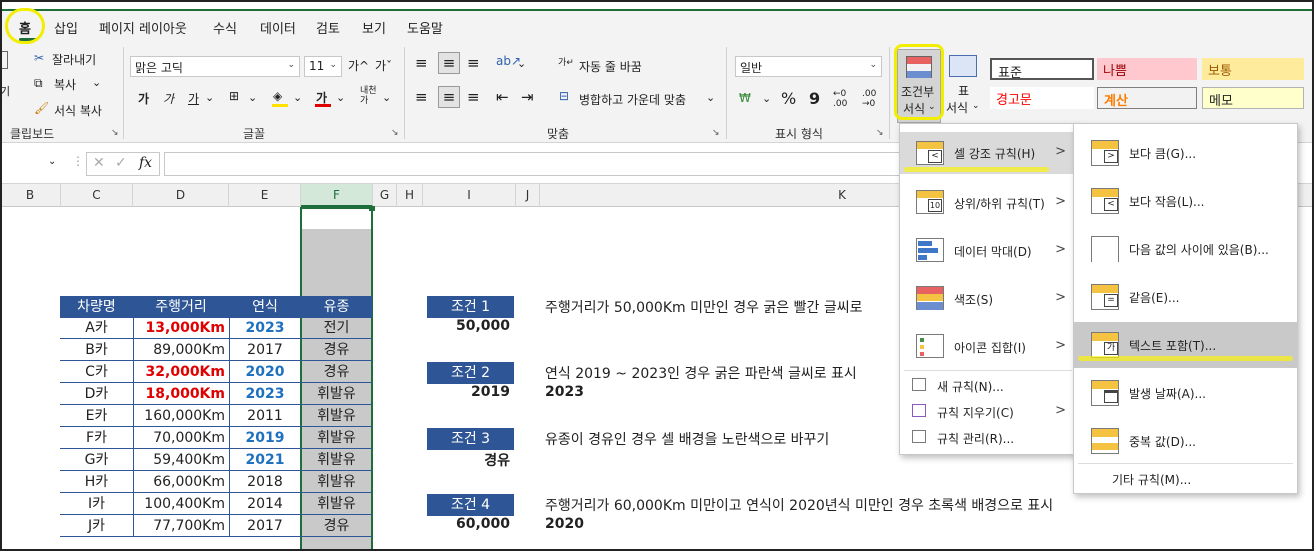  I want to click on column-header: D, so click(181, 195).